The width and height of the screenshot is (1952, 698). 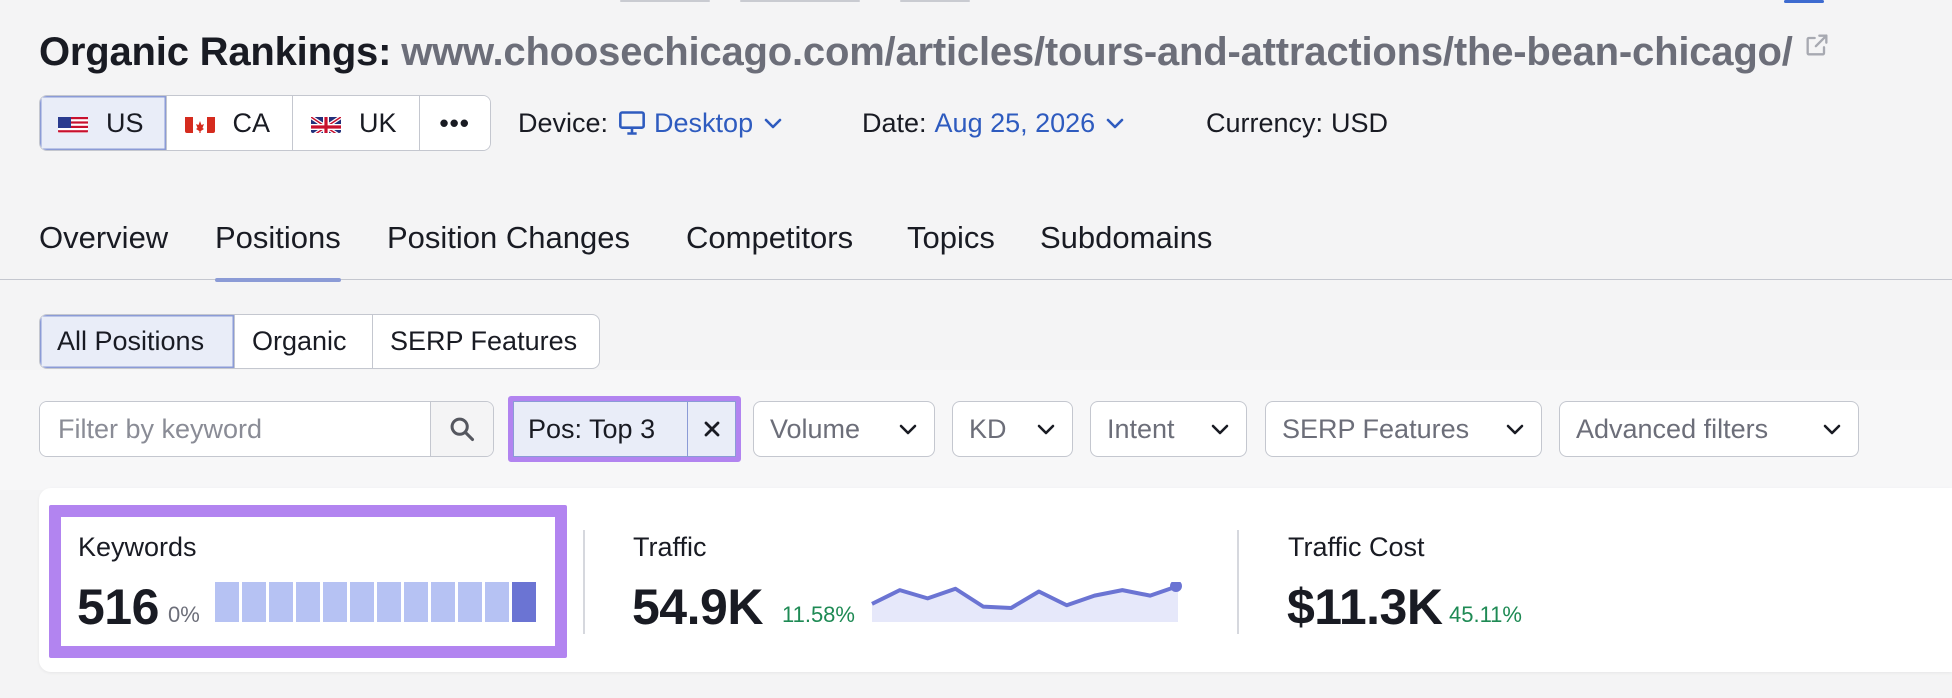 I want to click on tab-positions: Positions, so click(x=278, y=245).